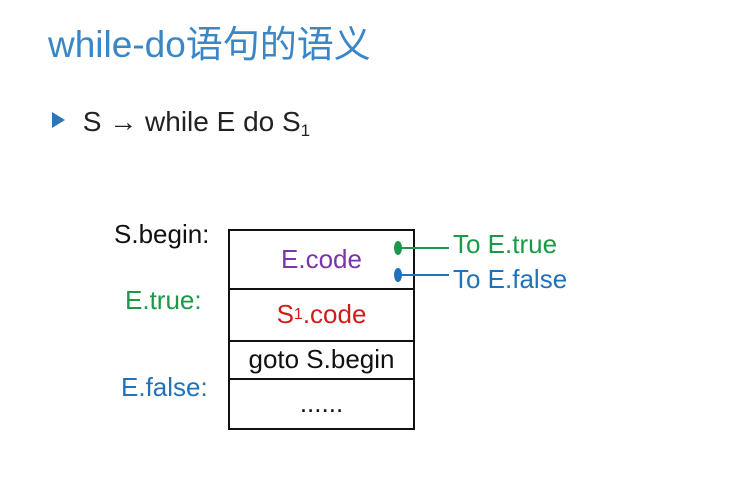 The image size is (755, 483). I want to click on true-exit-connector, so click(421, 248).